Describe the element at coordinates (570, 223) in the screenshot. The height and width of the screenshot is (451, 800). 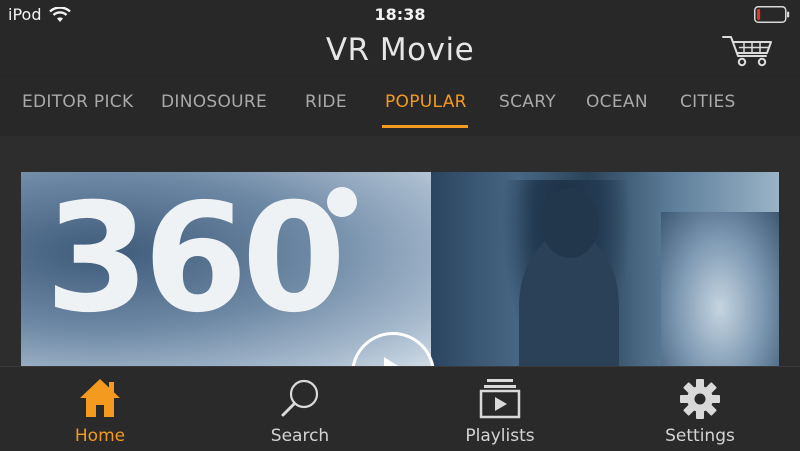
I see `thumbnail-figure-head` at that location.